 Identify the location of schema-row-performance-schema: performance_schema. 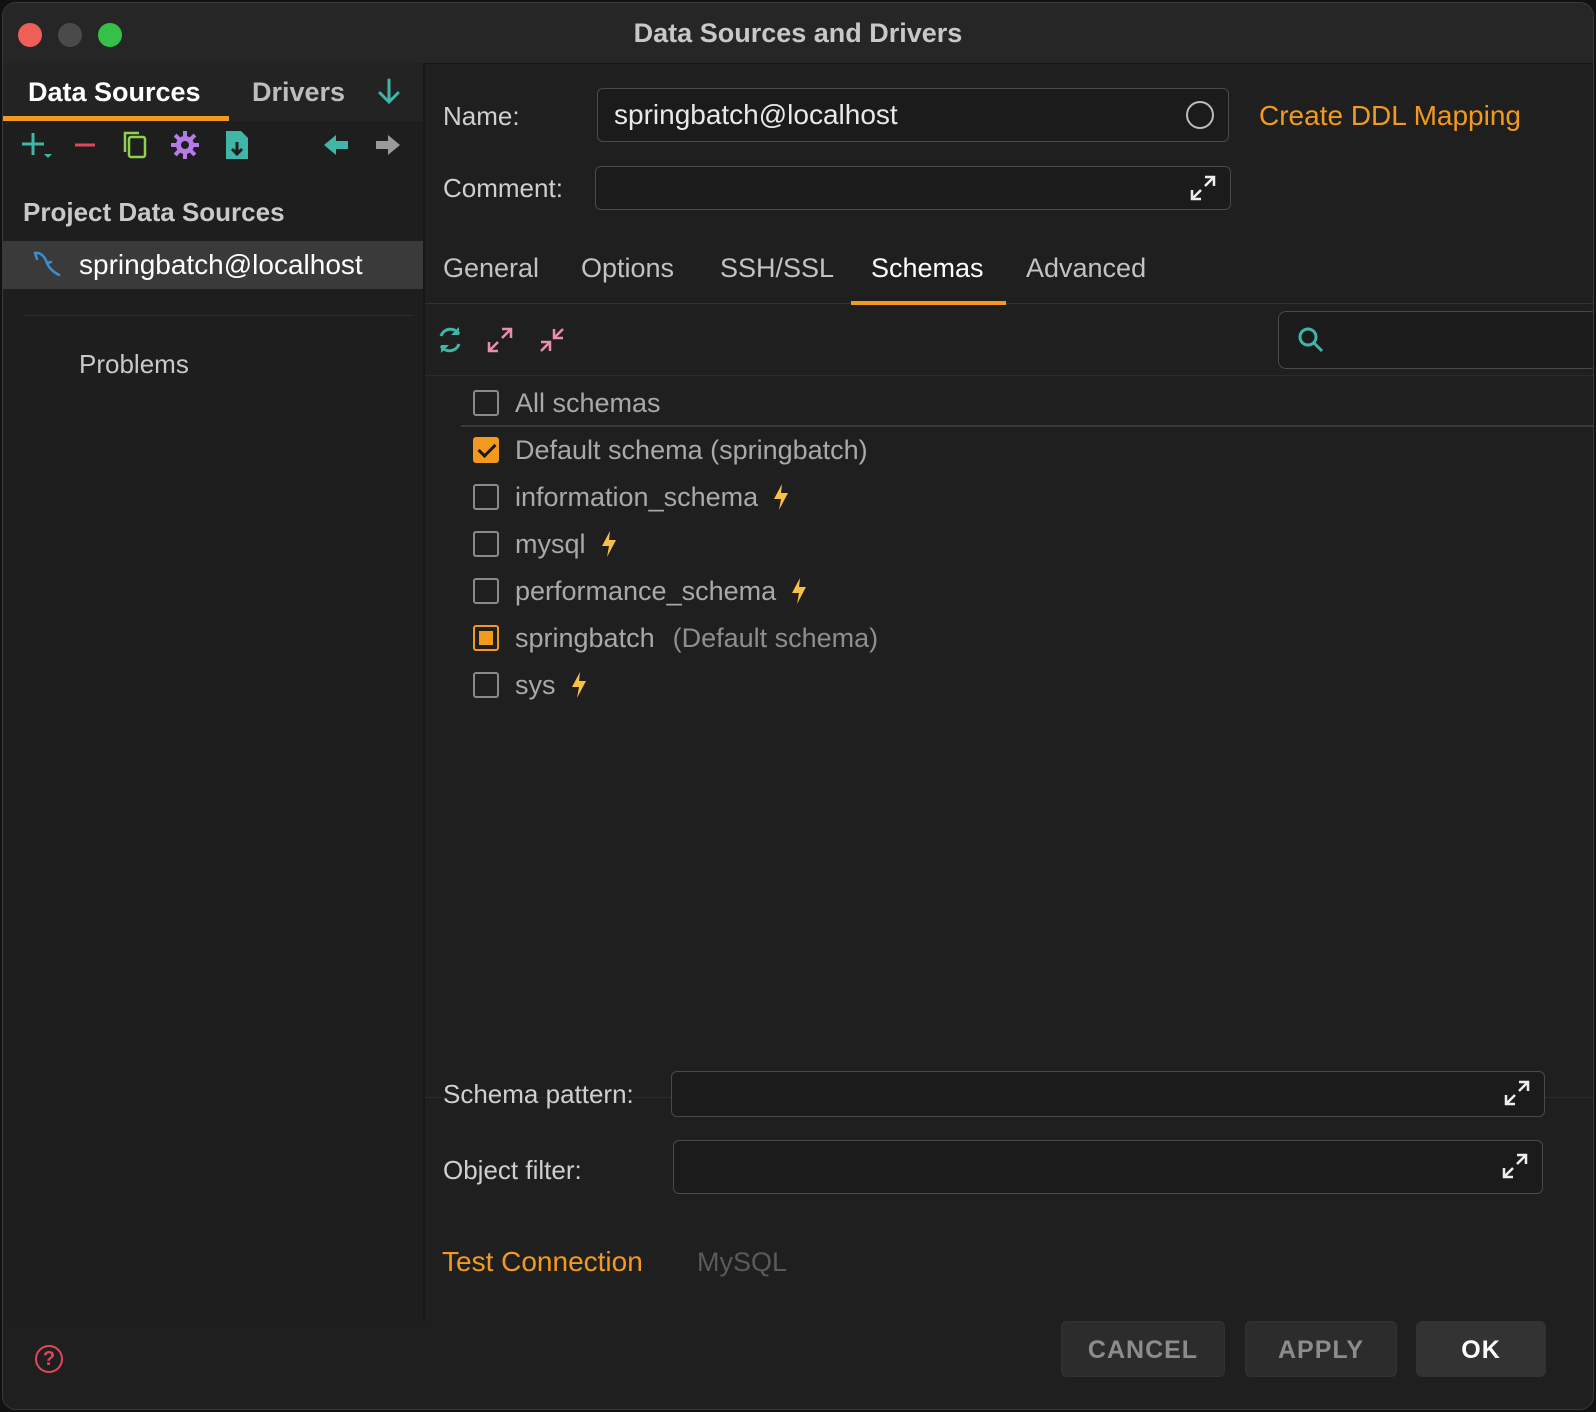
(640, 591).